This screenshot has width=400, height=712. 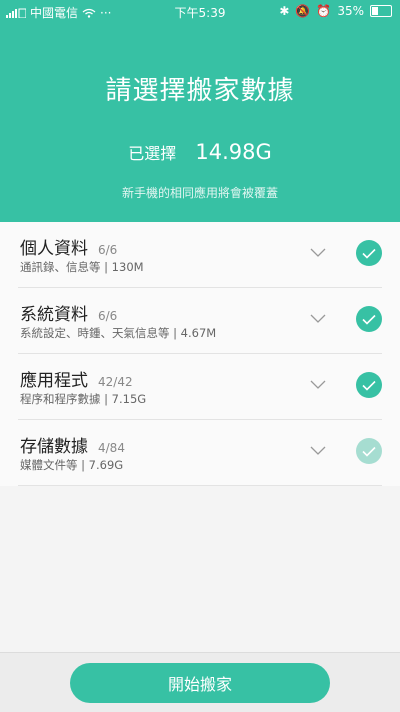 I want to click on start-migration-button: 開始搬家, so click(x=200, y=683).